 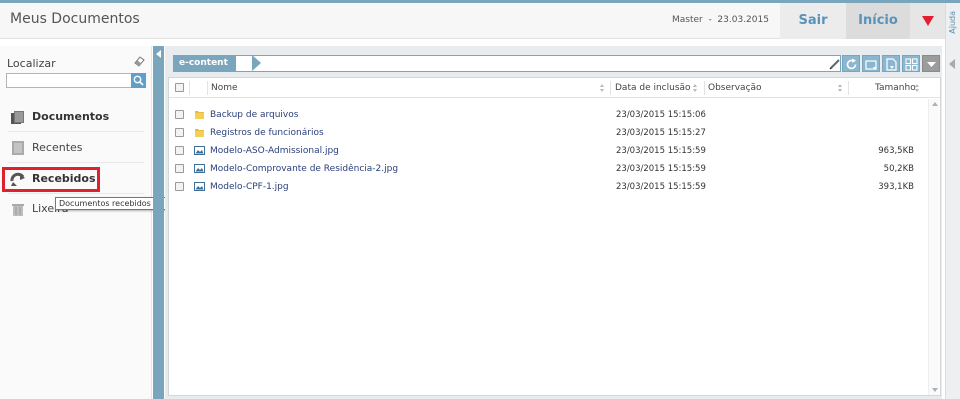 I want to click on view-mode-button, so click(x=911, y=63).